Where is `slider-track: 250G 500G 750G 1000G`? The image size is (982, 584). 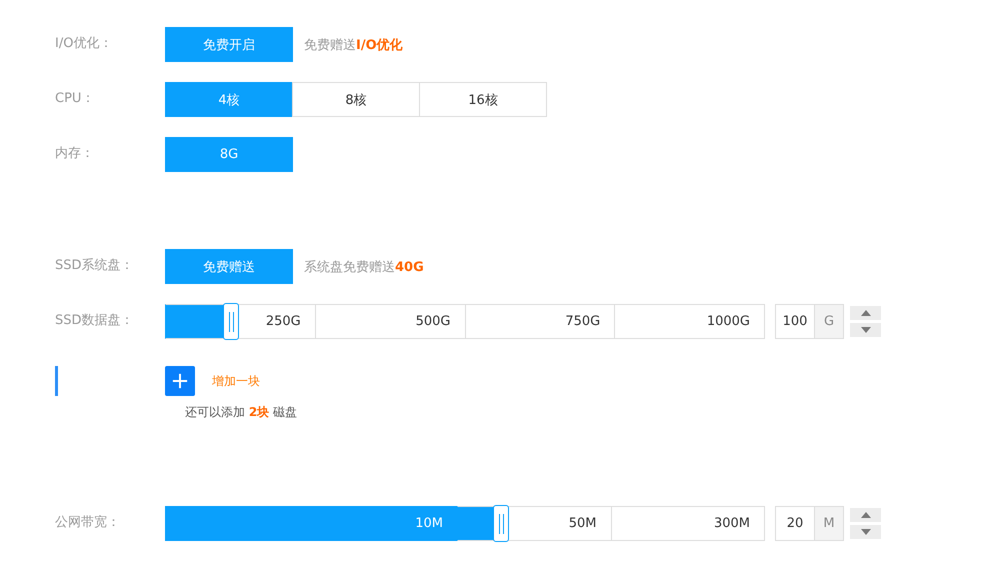
slider-track: 250G 500G 750G 1000G is located at coordinates (465, 321).